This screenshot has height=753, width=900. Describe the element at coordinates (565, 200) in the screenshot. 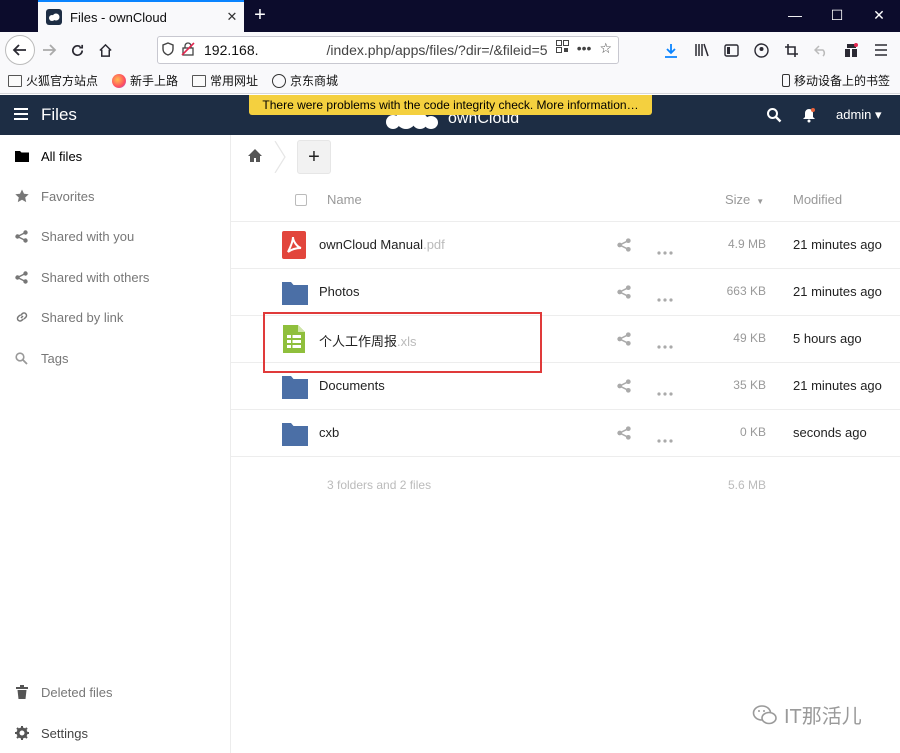

I see `file-table-header: Name Size ▼ Modified` at that location.